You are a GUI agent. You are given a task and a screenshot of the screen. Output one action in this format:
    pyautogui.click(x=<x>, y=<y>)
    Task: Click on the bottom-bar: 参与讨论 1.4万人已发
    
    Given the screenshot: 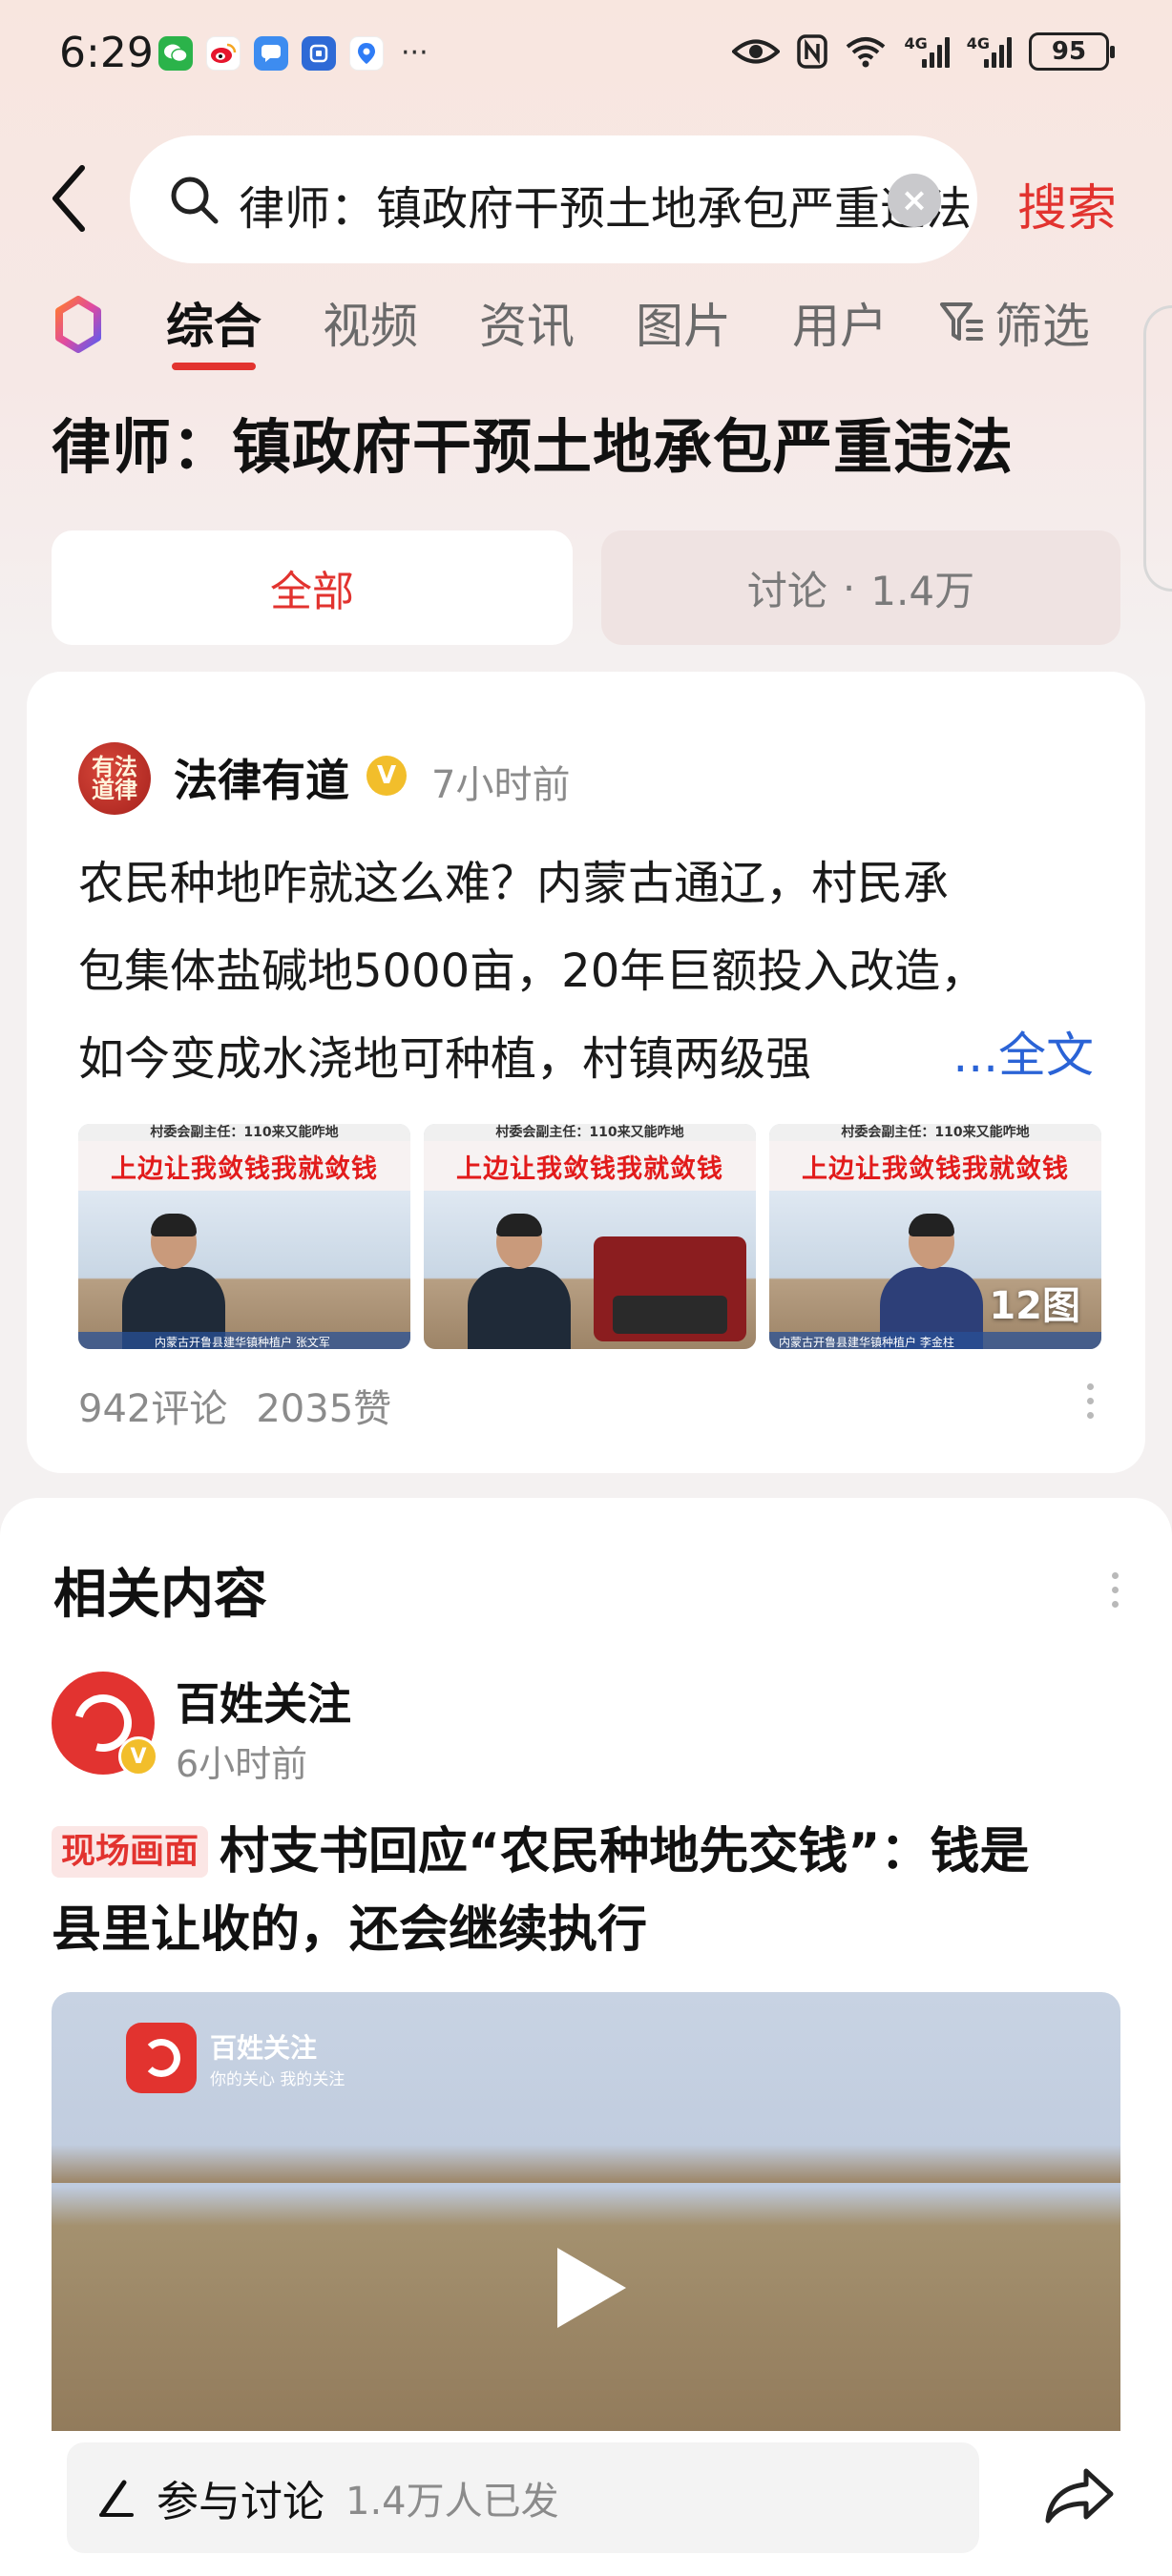 What is the action you would take?
    pyautogui.click(x=586, y=2503)
    